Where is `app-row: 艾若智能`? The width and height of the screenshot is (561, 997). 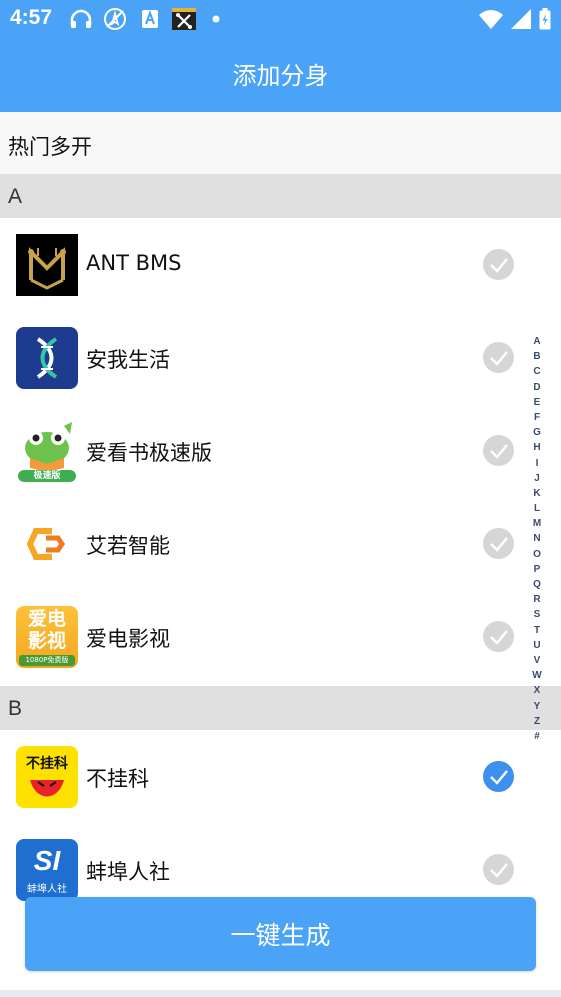
app-row: 艾若智能 is located at coordinates (280, 543).